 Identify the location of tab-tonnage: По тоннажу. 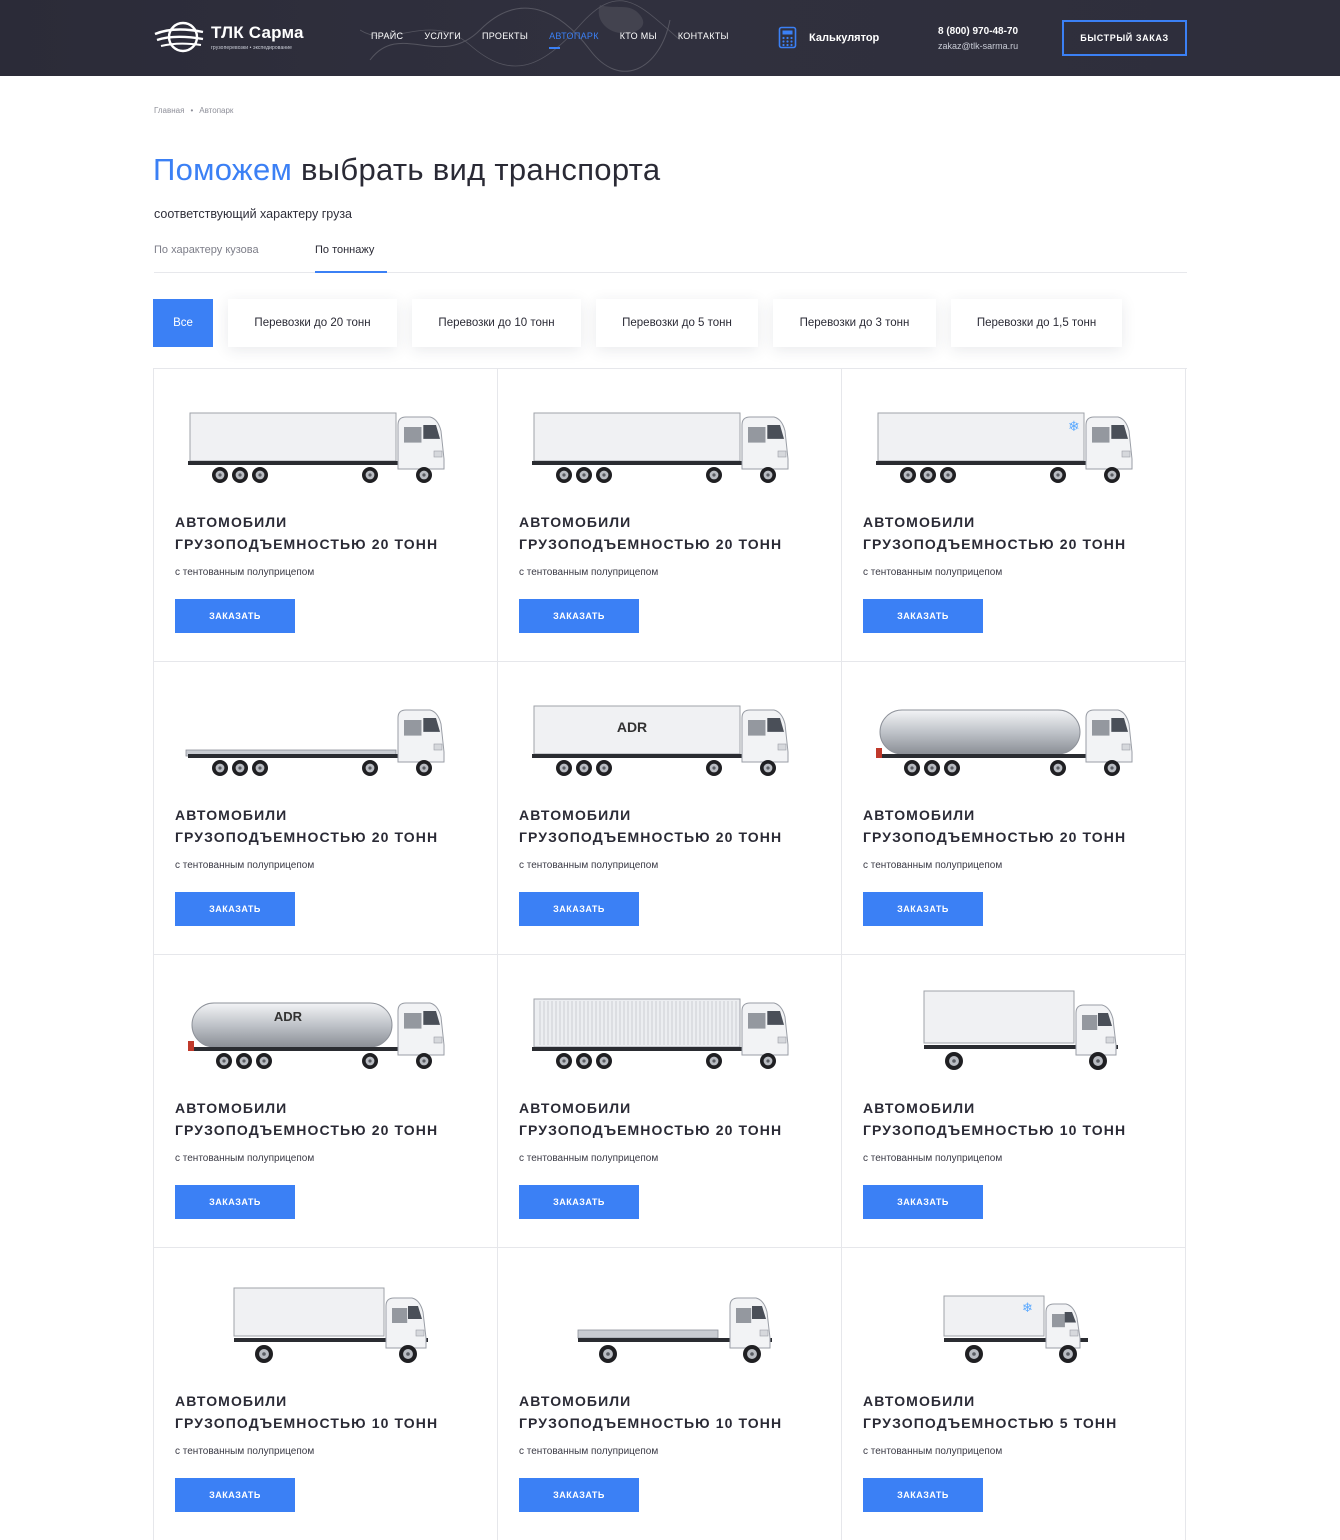
(351, 258).